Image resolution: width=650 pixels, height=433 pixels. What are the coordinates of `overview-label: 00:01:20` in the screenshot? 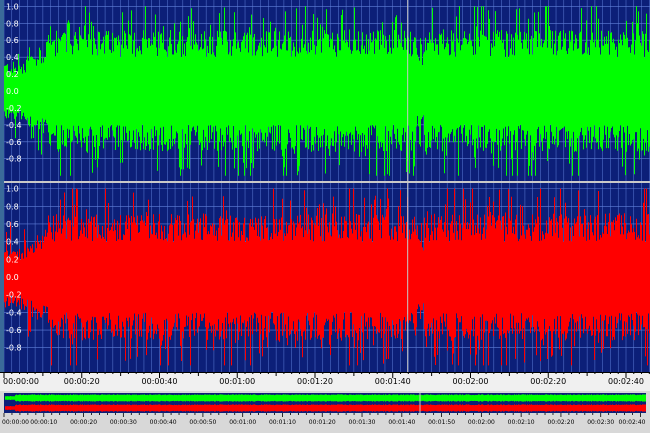 It's located at (322, 422).